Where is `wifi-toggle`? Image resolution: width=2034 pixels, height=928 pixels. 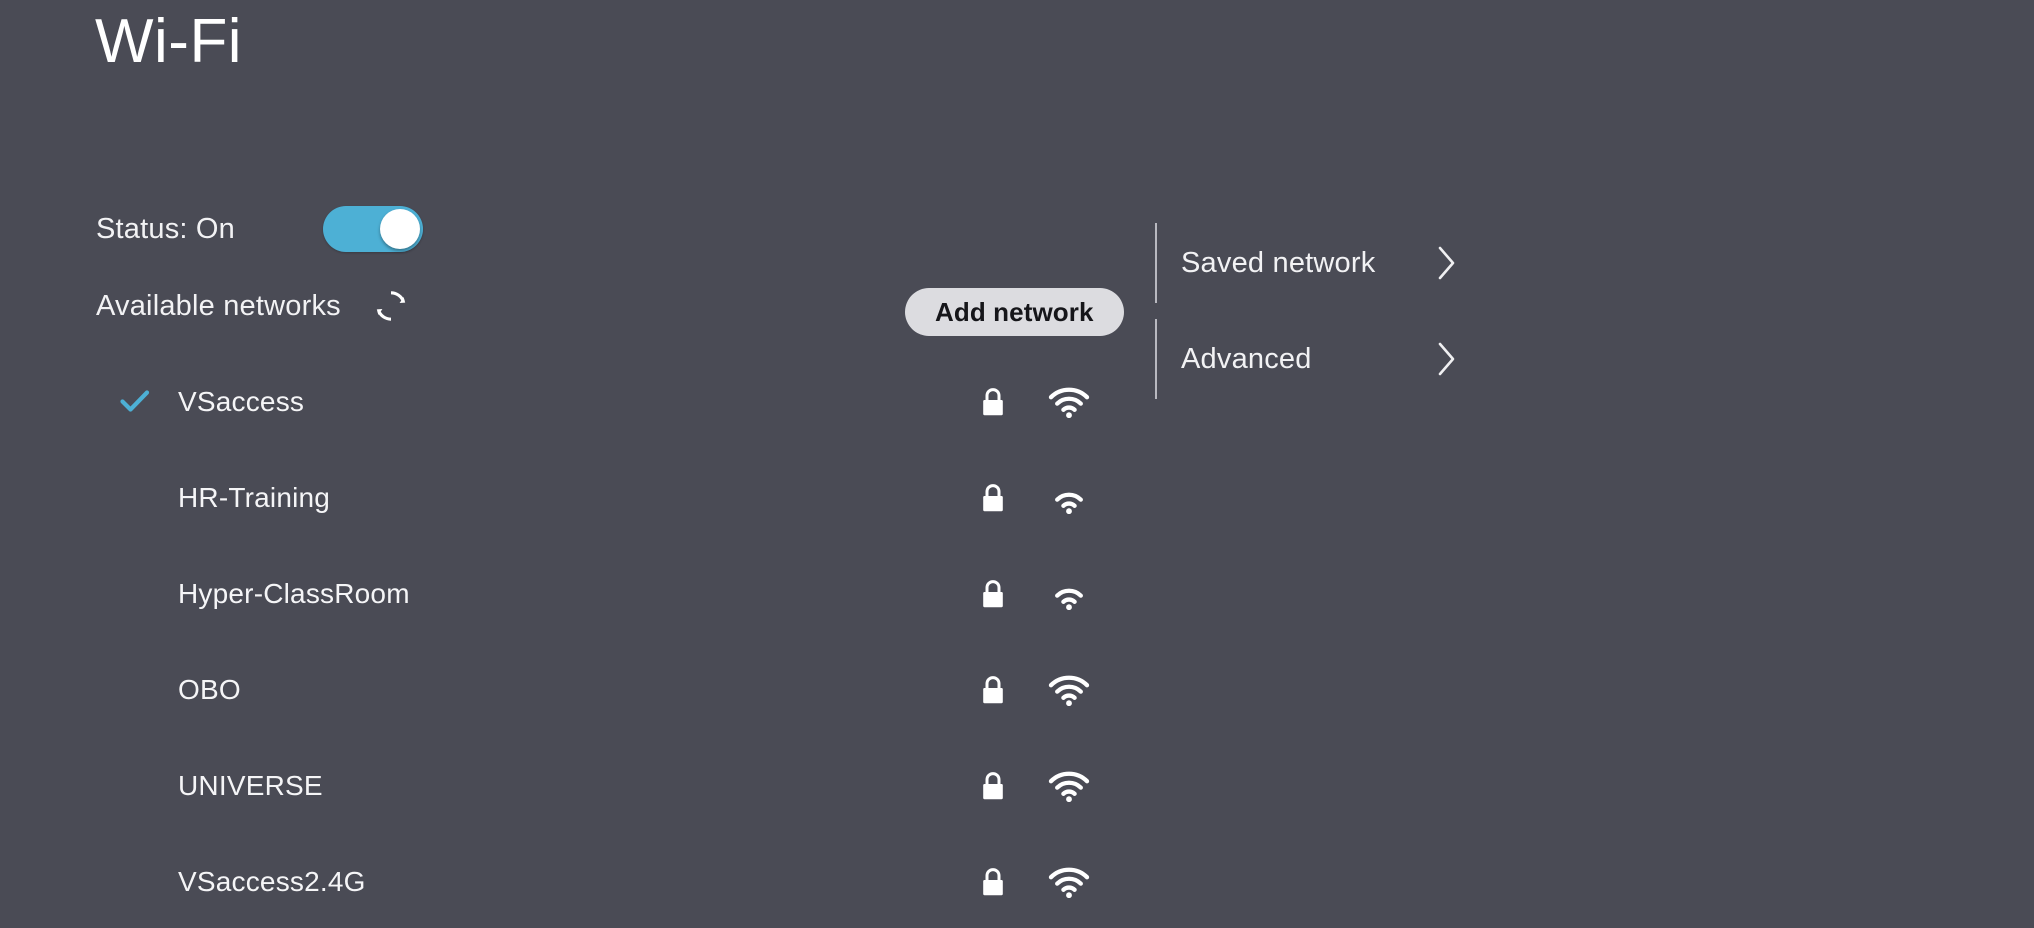
wifi-toggle is located at coordinates (373, 229).